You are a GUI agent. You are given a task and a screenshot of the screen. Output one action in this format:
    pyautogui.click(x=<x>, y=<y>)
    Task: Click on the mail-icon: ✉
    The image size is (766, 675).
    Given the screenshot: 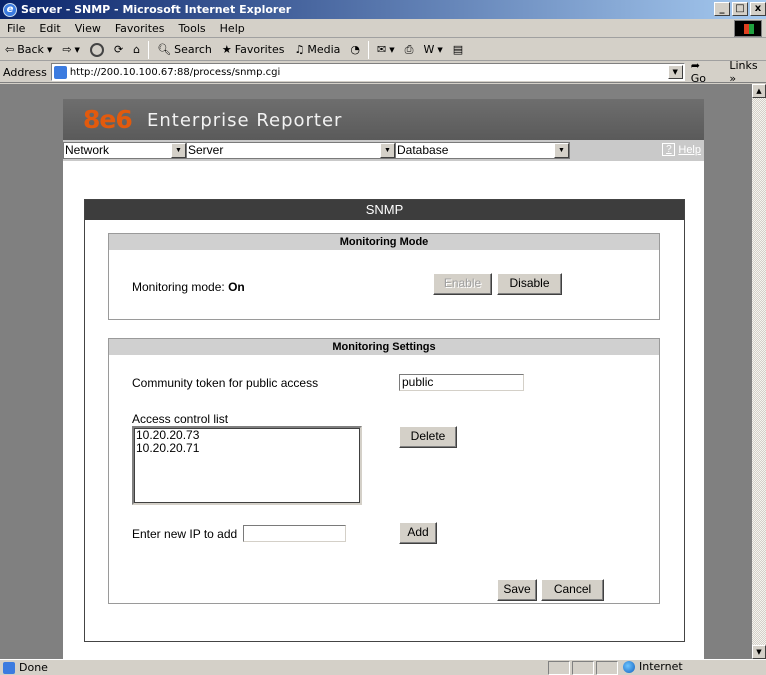 What is the action you would take?
    pyautogui.click(x=382, y=49)
    